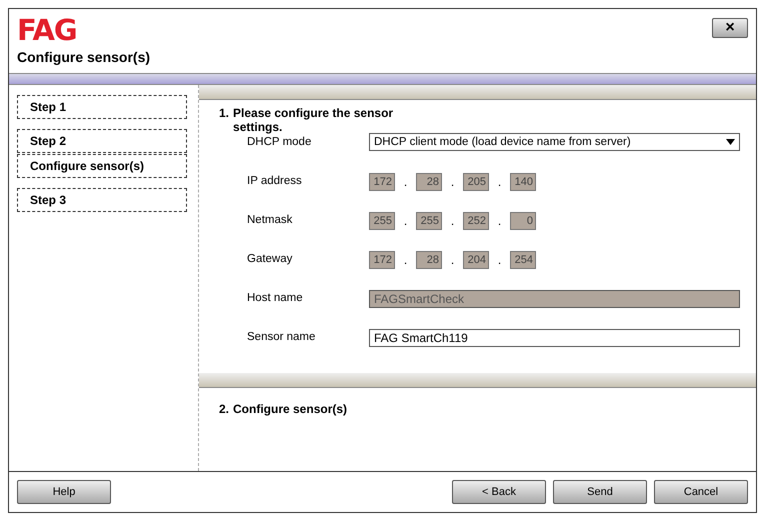 The image size is (763, 516). I want to click on dropdown-arrow-icon, so click(730, 142).